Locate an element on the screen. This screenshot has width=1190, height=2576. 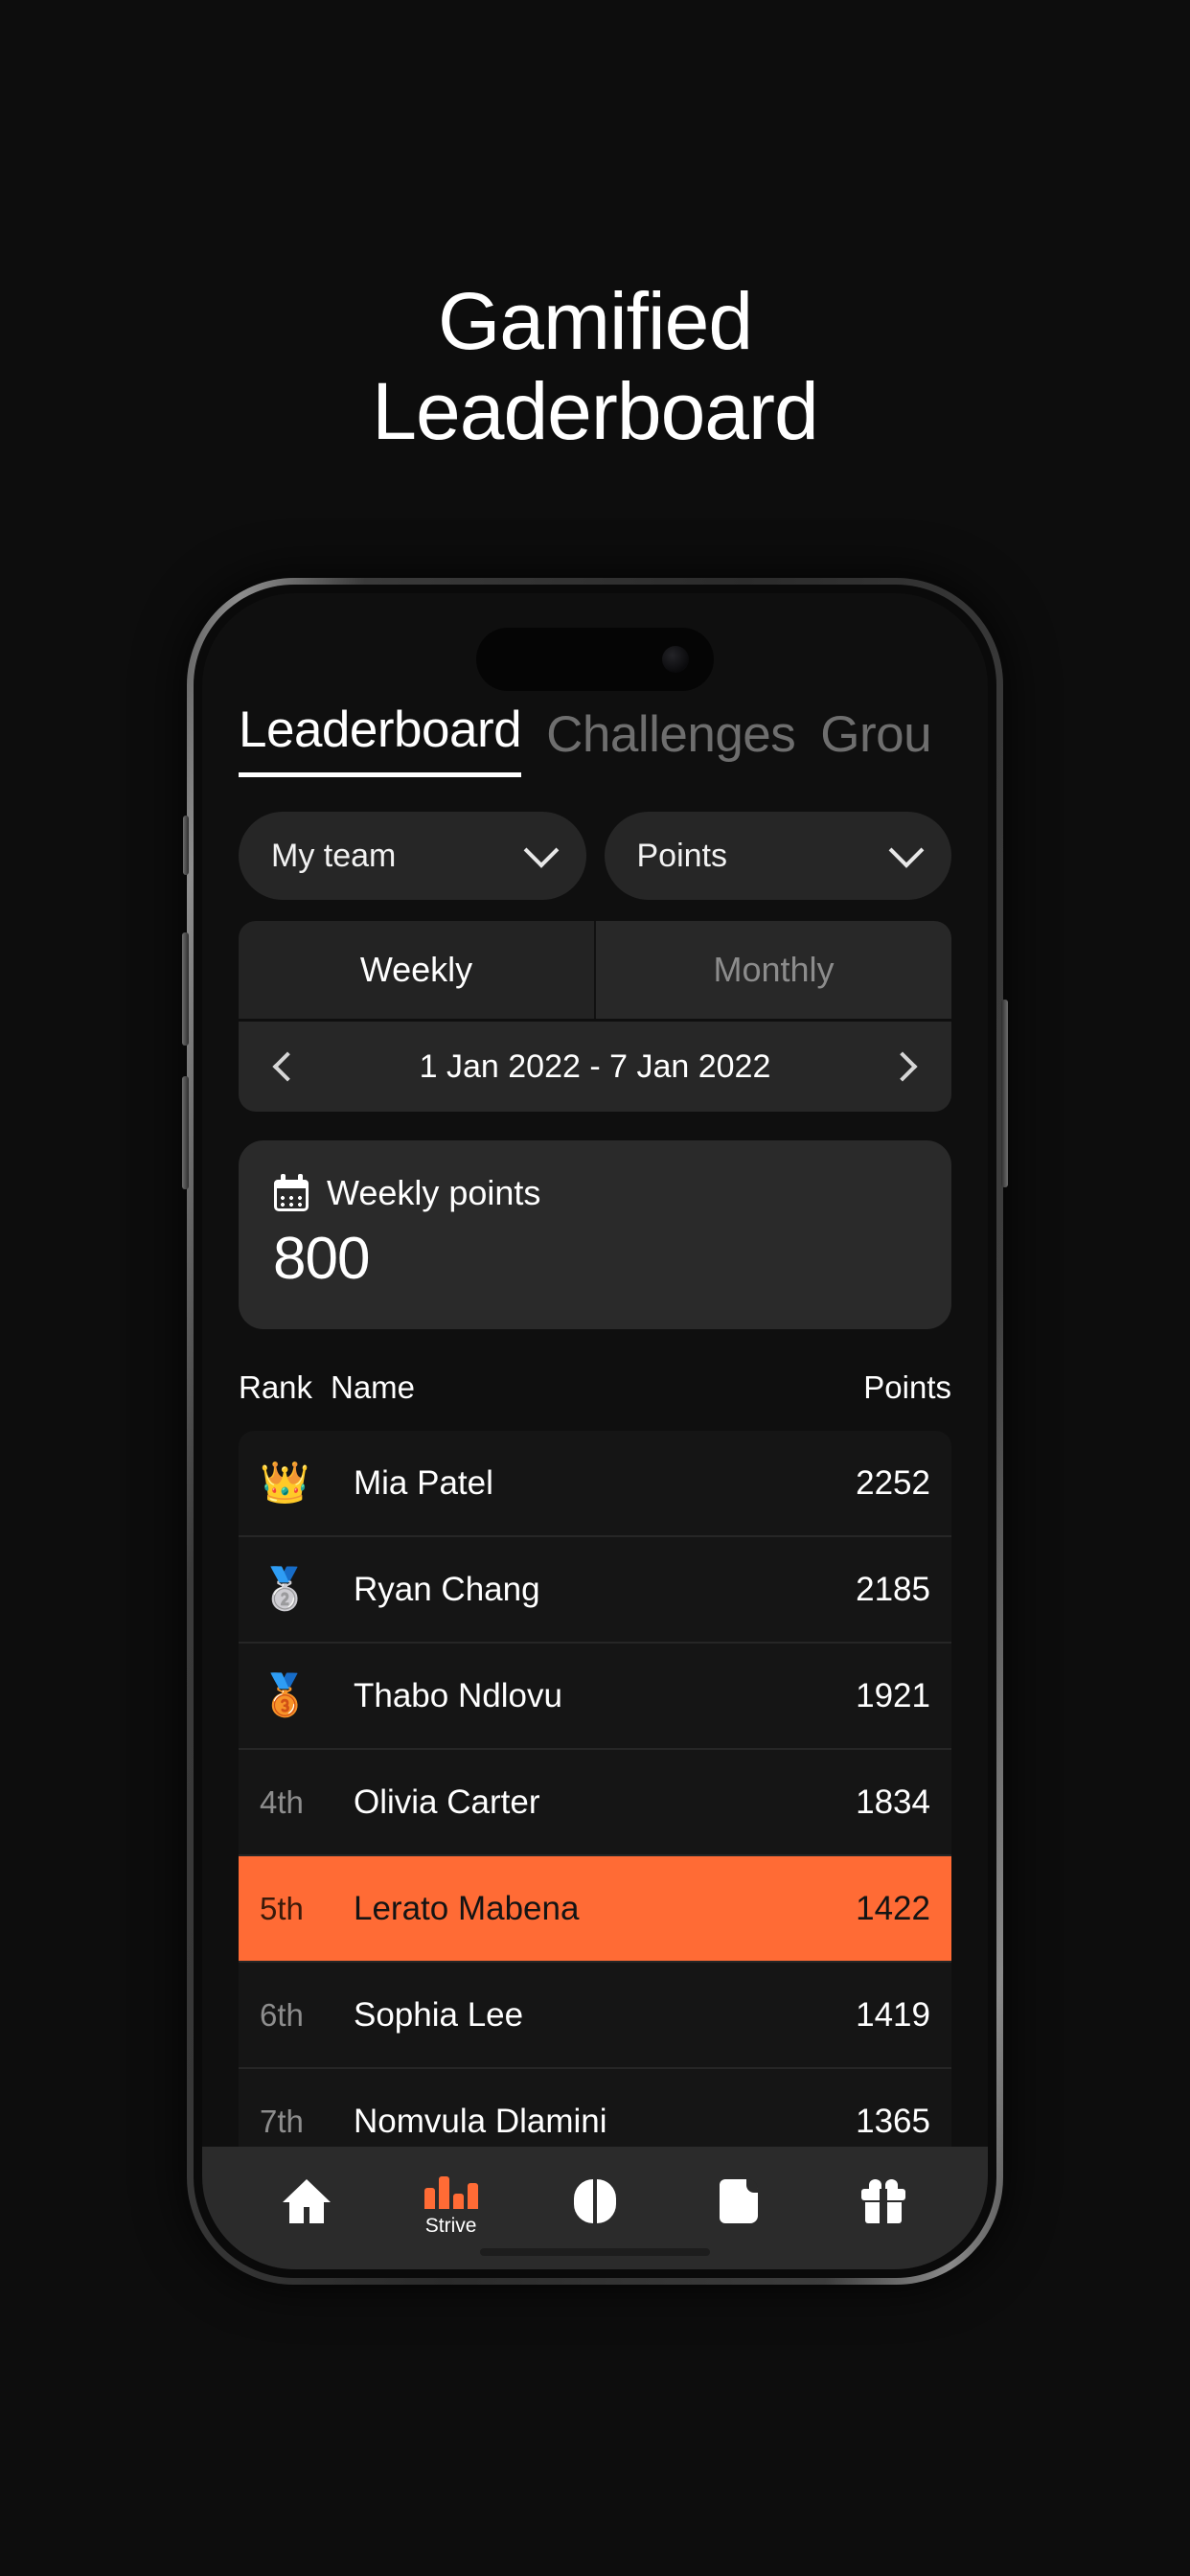
table-row: 5th Lerato Mabena 1422 is located at coordinates (595, 1909).